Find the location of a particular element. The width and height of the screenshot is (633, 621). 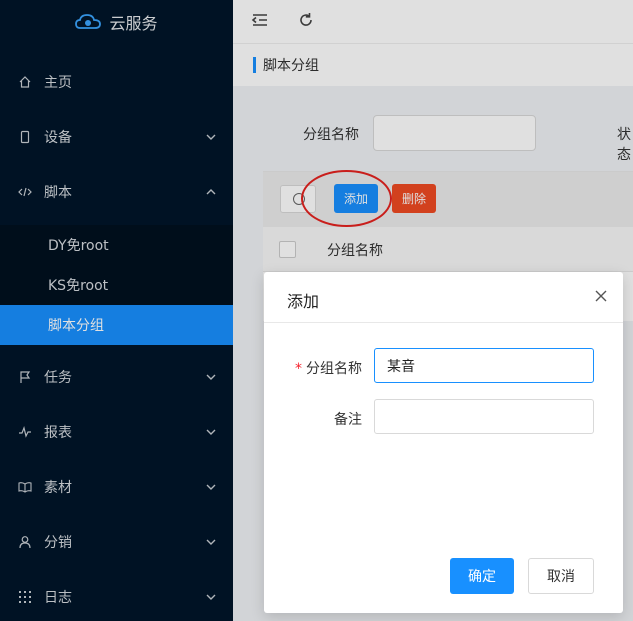

confirm-button: 确定 is located at coordinates (482, 576).